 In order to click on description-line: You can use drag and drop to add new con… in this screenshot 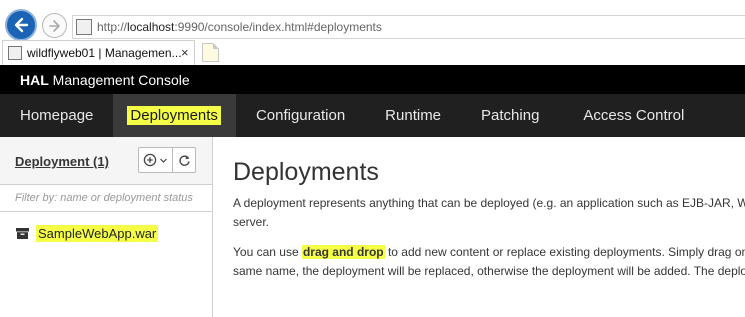, I will do `click(489, 252)`.